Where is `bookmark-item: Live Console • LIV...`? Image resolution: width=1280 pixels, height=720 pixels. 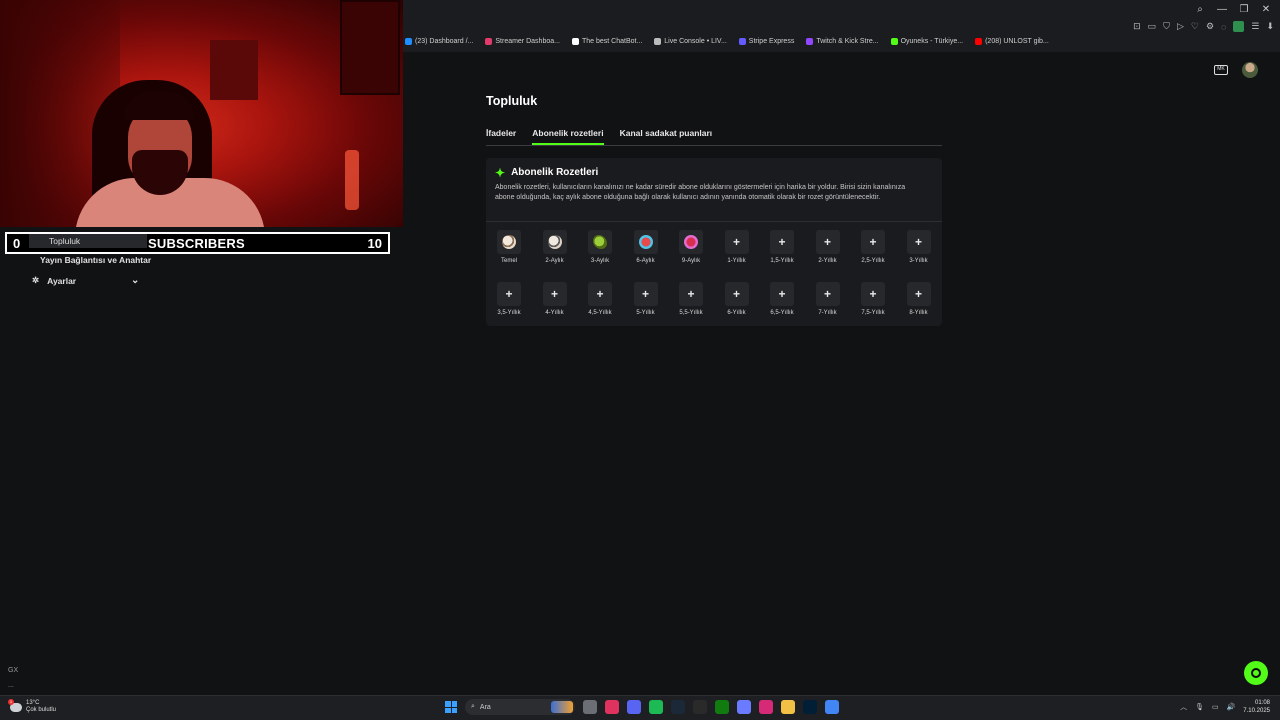
bookmark-item: Live Console • LIV... is located at coordinates (690, 41).